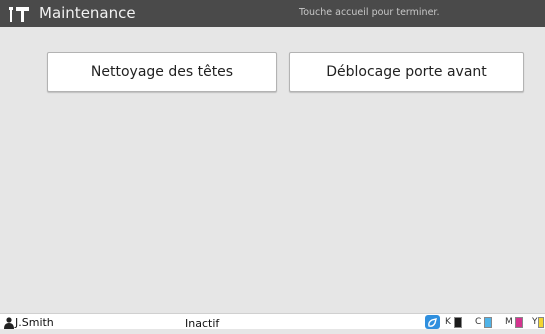  Describe the element at coordinates (87, 13) in the screenshot. I see `screen-title: Maintenance` at that location.